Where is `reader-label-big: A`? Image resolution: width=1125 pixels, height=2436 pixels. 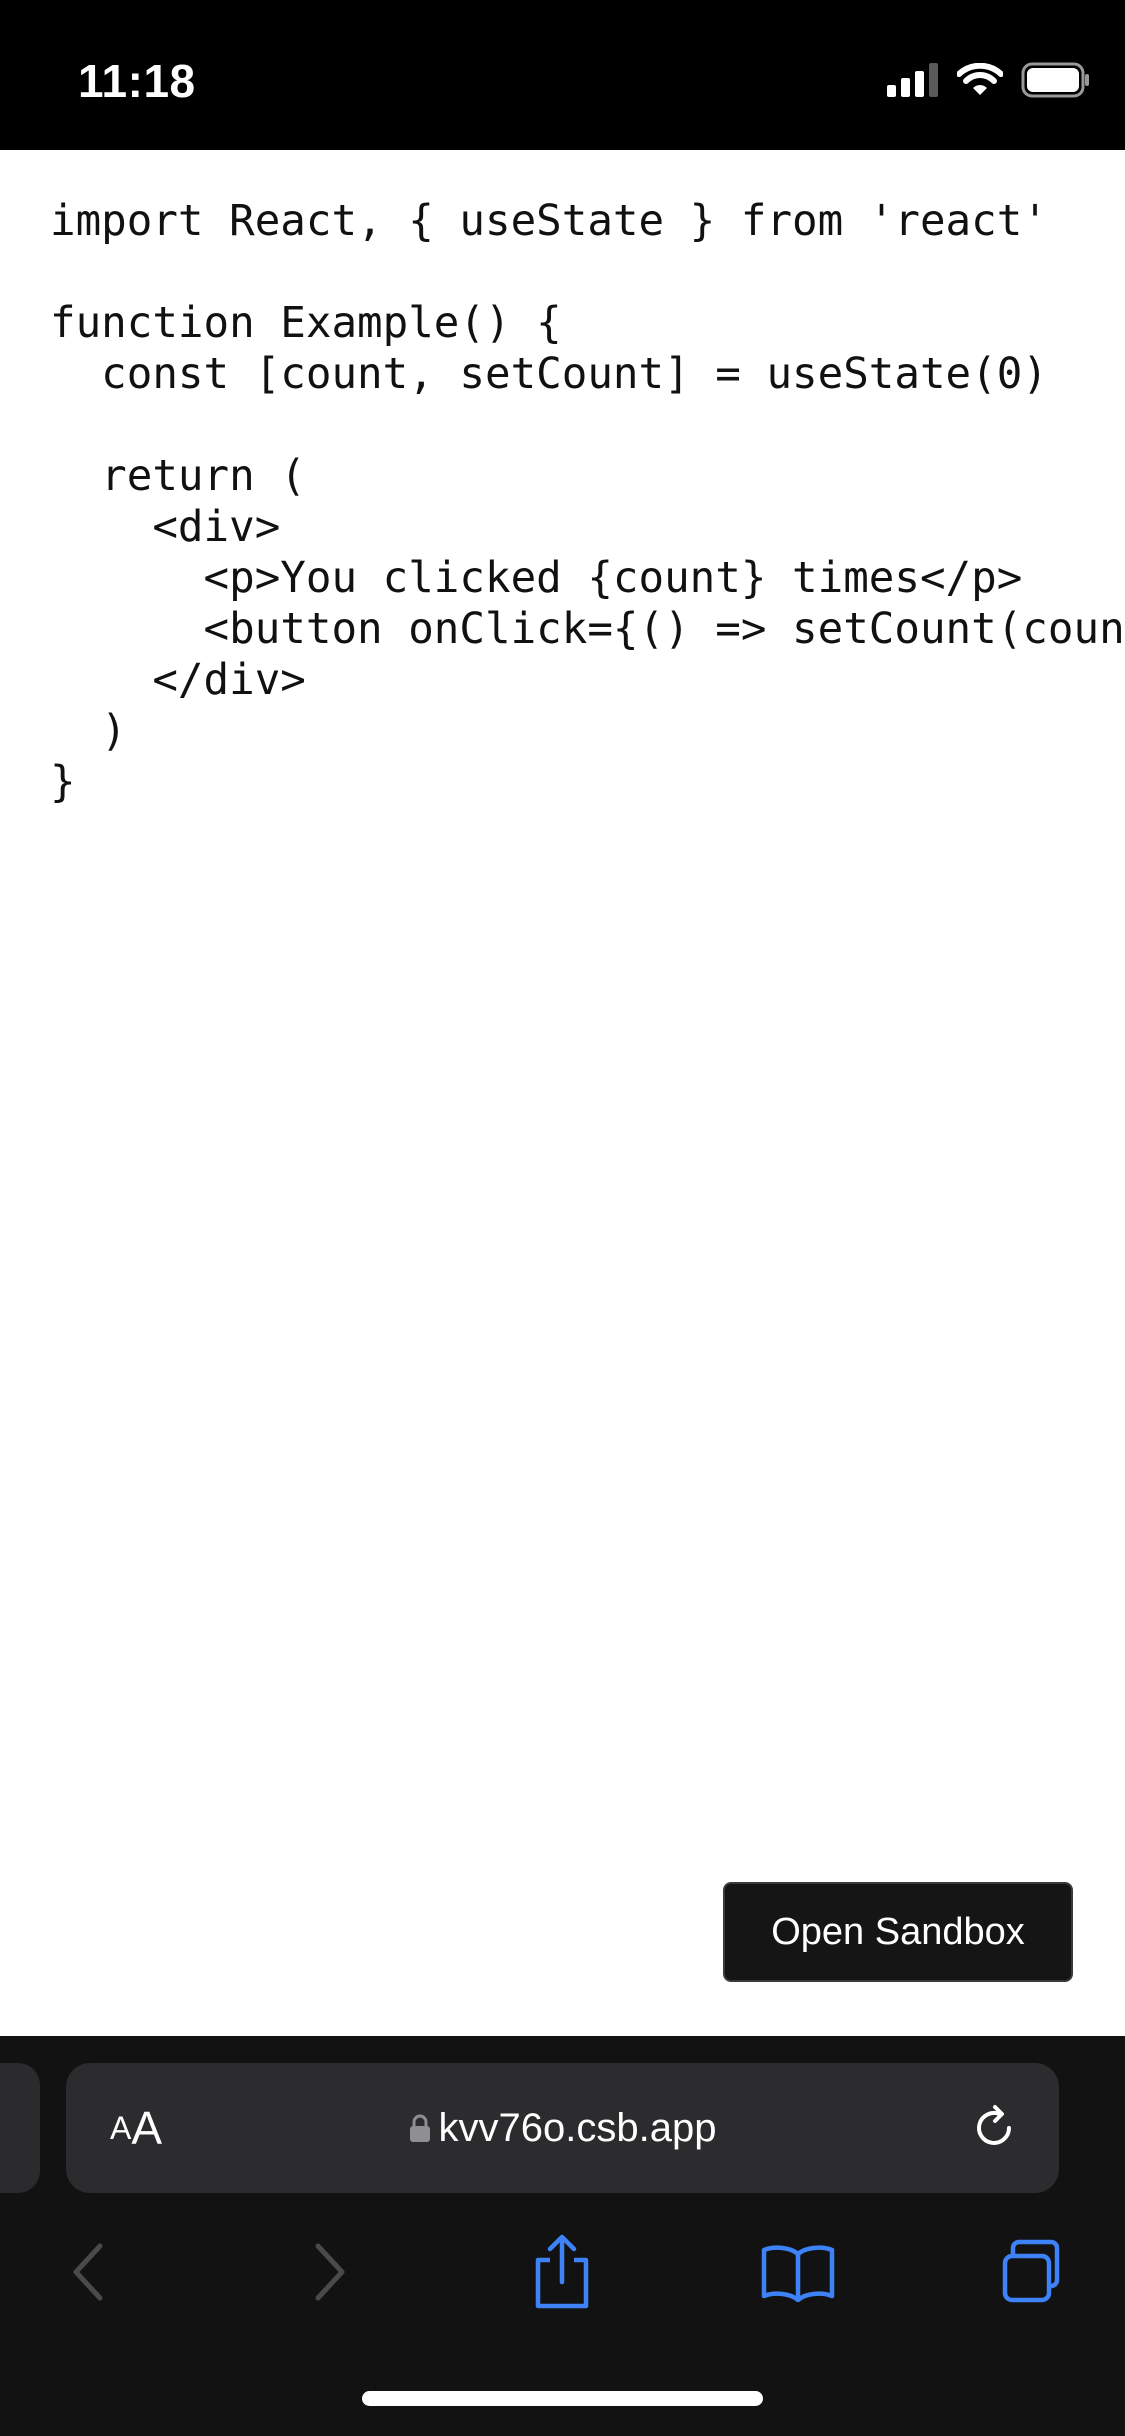
reader-label-big: A is located at coordinates (147, 2128).